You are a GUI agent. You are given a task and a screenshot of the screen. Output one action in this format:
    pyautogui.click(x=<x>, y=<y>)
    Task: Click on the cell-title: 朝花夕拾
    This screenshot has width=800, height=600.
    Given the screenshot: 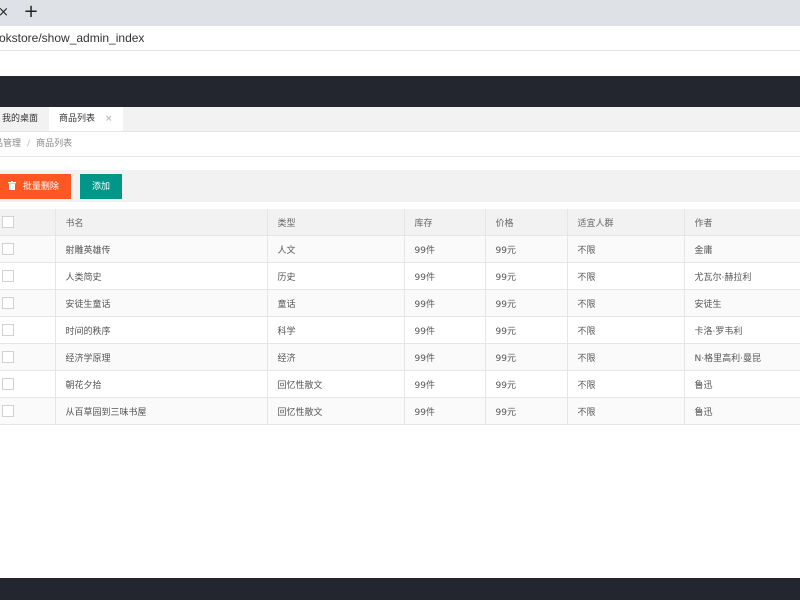 What is the action you would take?
    pyautogui.click(x=161, y=384)
    